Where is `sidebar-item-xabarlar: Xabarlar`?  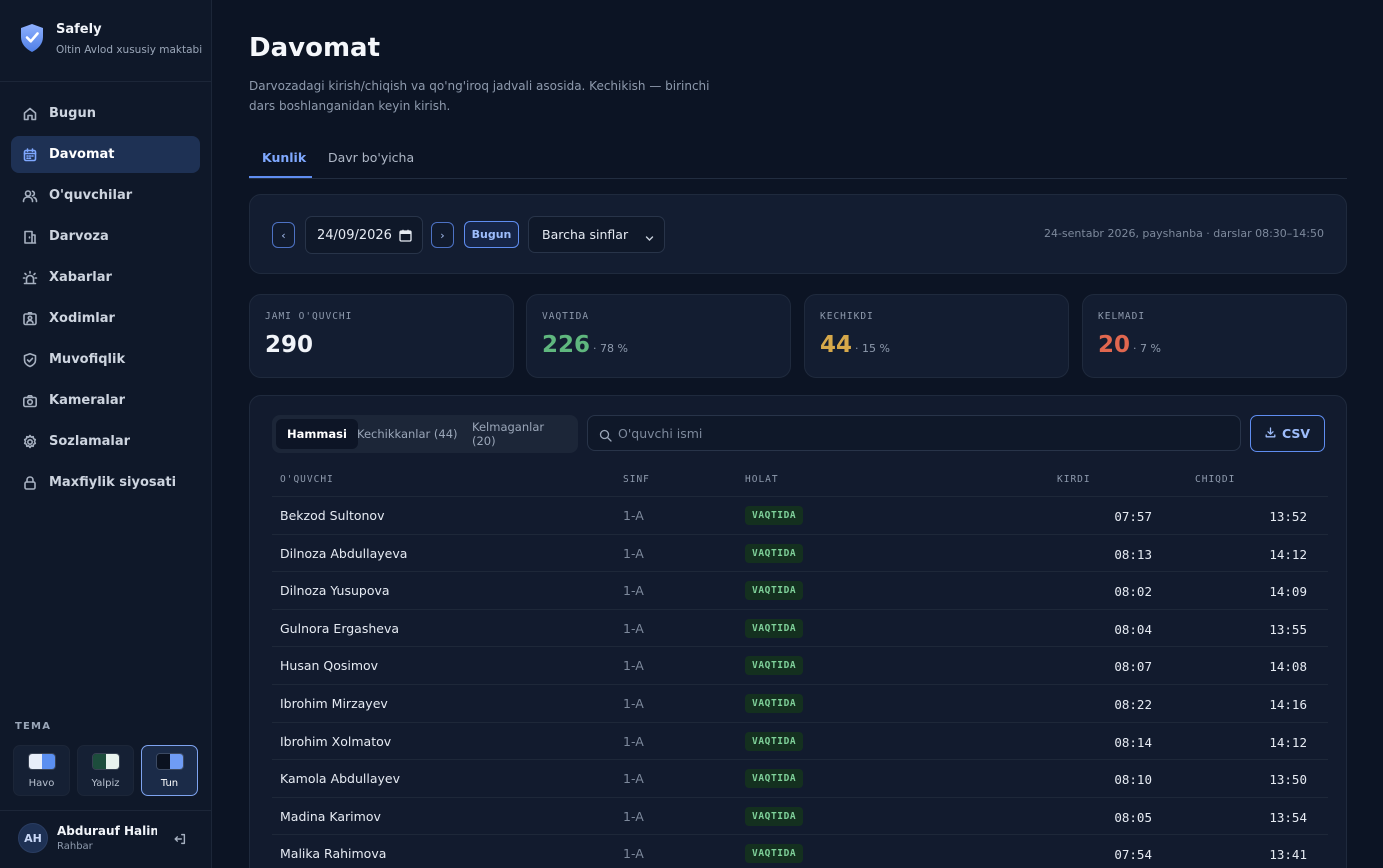
sidebar-item-xabarlar: Xabarlar is located at coordinates (105, 277).